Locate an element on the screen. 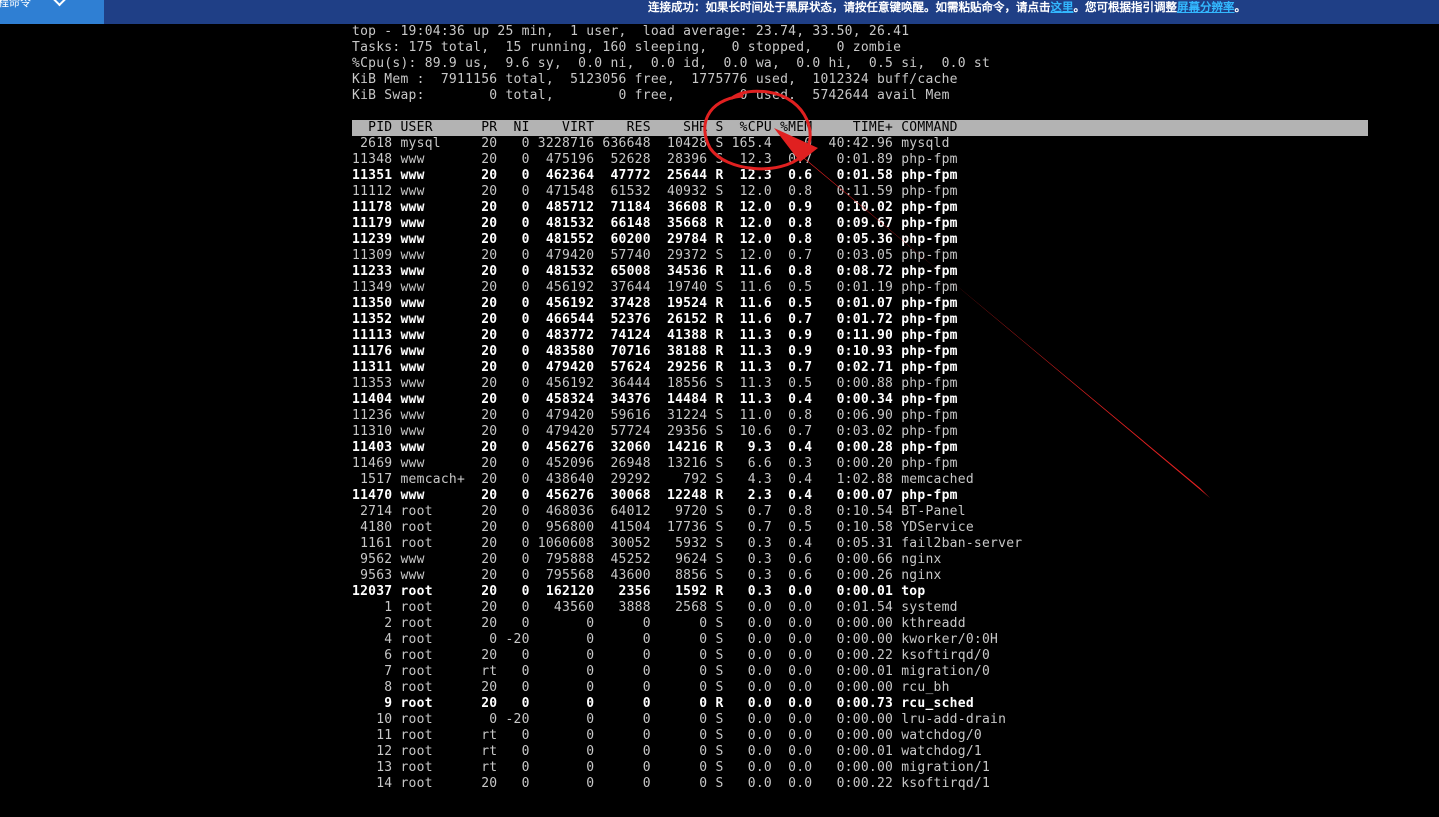 The width and height of the screenshot is (1439, 817). notice-end: 。 is located at coordinates (1240, 8).